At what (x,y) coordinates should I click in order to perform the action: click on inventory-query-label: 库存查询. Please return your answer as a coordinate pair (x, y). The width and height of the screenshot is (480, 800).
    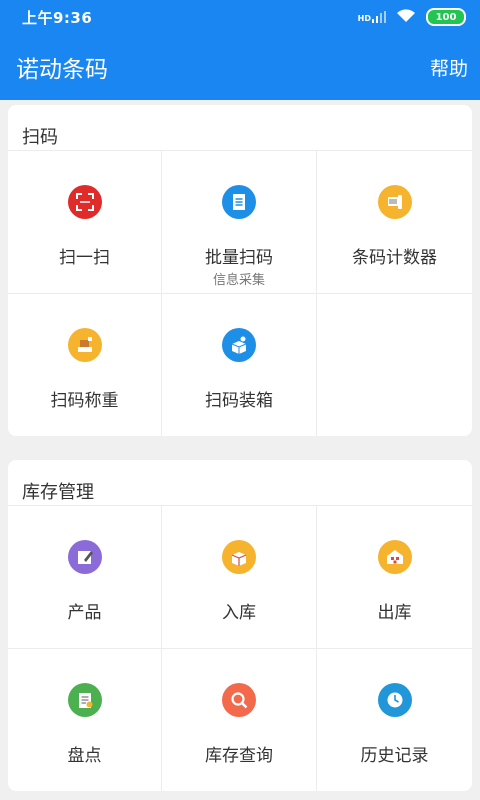
    Looking at the image, I should click on (239, 756).